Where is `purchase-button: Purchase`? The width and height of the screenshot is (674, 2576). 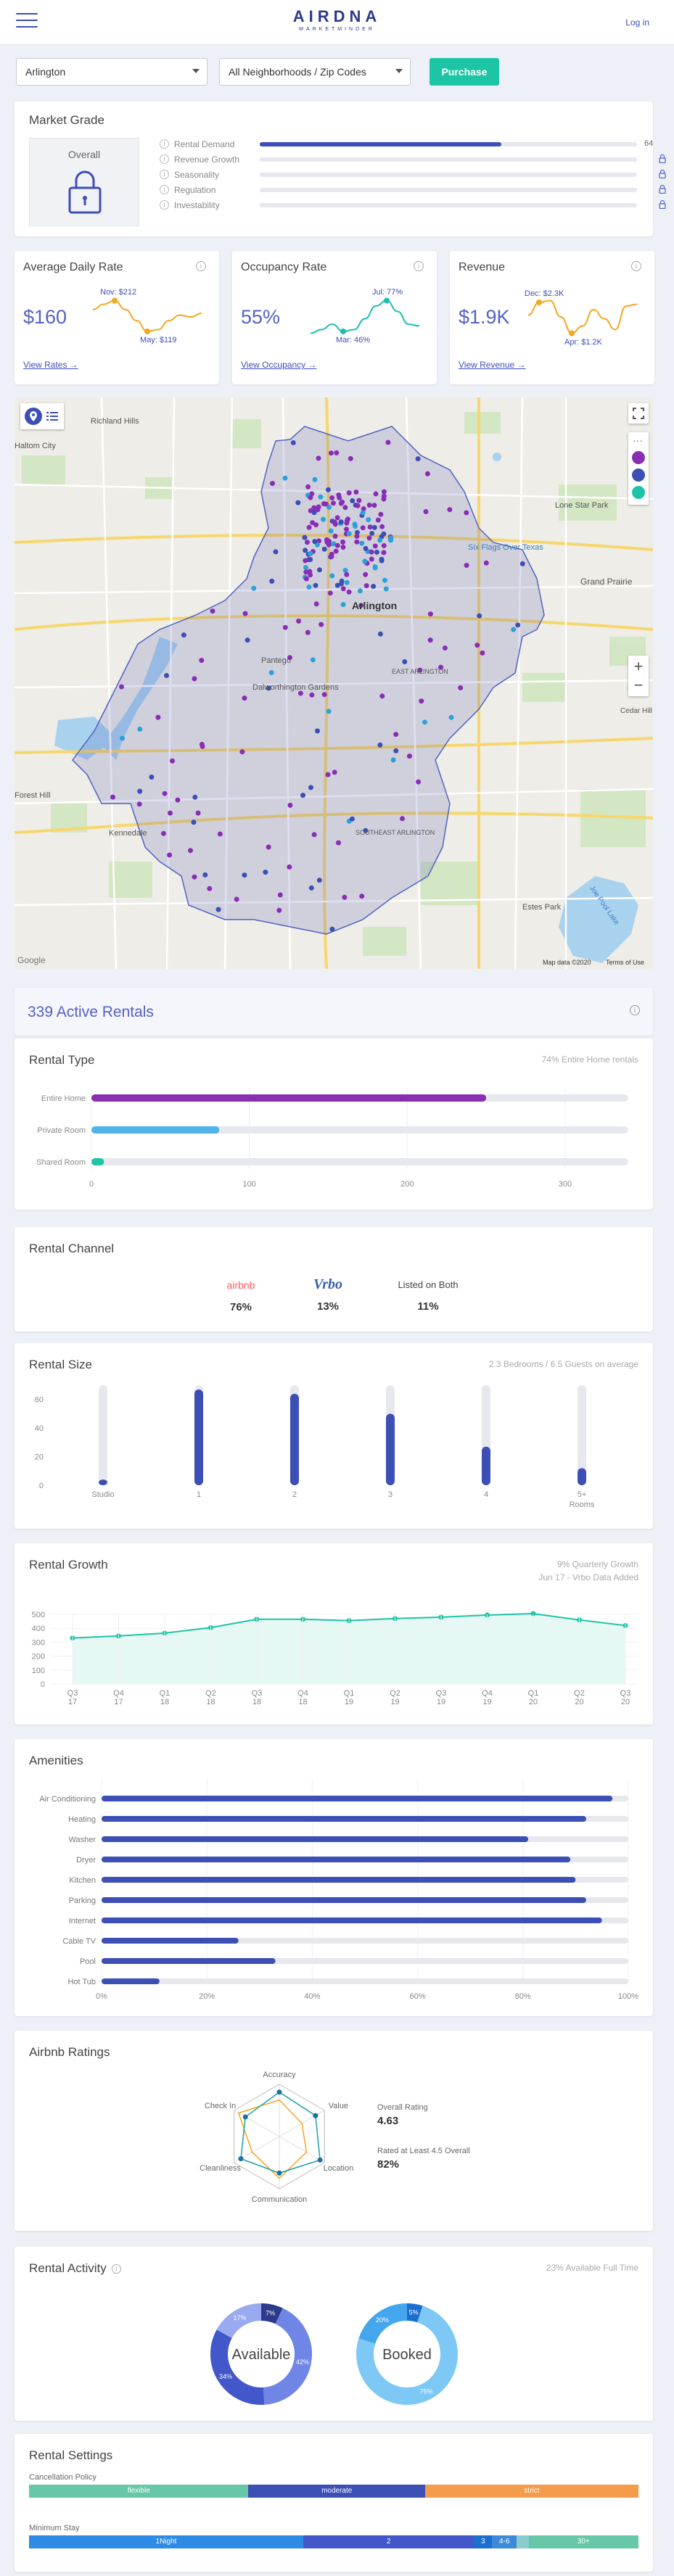 purchase-button: Purchase is located at coordinates (464, 72).